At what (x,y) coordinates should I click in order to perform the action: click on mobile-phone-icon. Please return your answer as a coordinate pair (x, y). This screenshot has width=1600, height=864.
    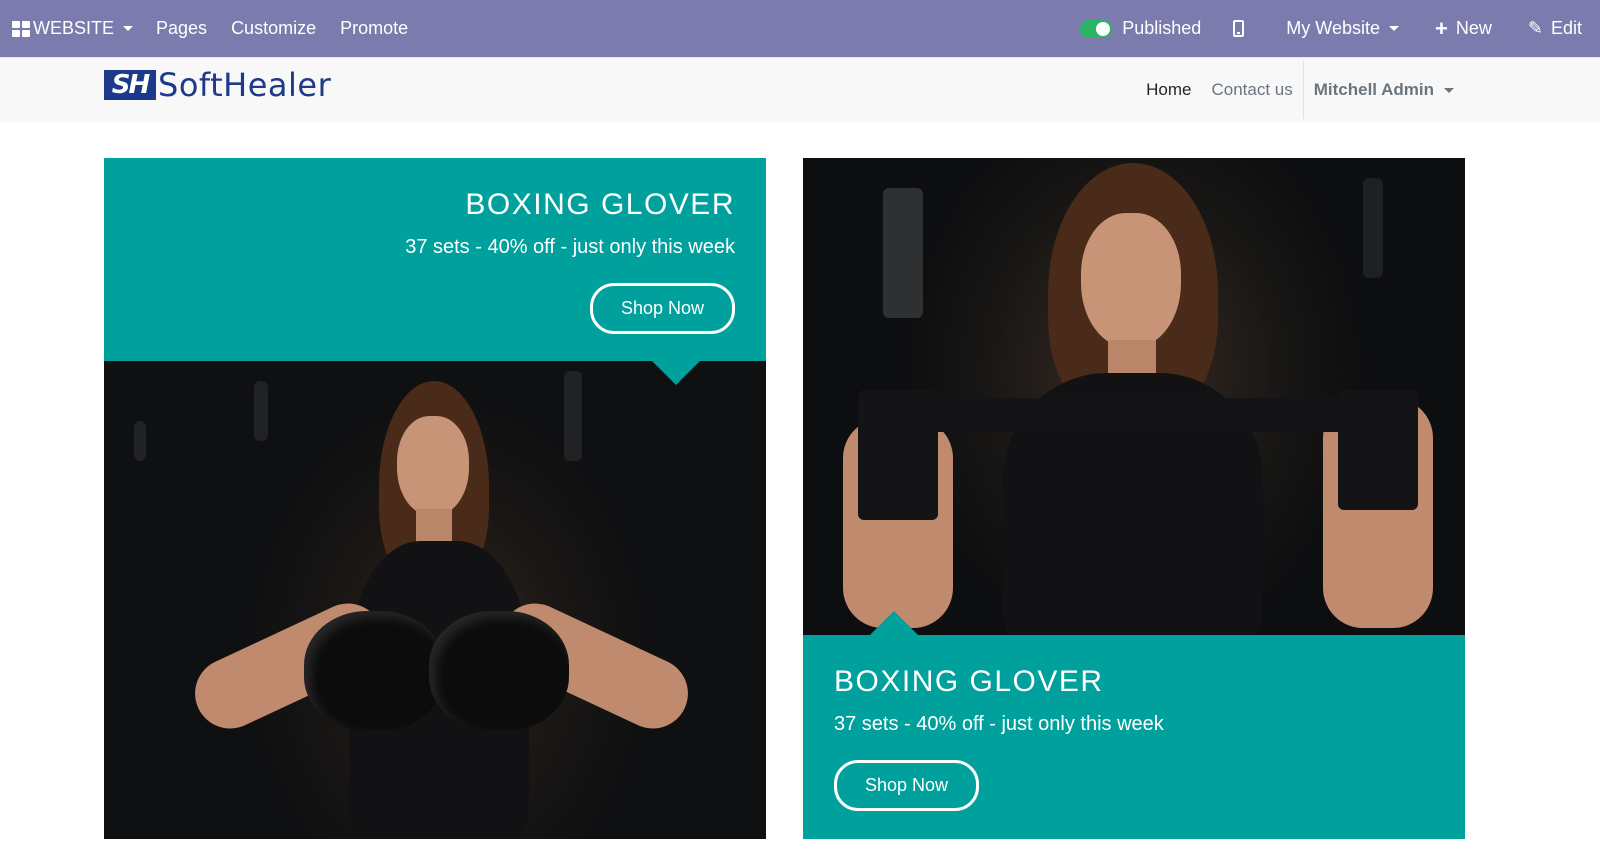
    Looking at the image, I should click on (1239, 28).